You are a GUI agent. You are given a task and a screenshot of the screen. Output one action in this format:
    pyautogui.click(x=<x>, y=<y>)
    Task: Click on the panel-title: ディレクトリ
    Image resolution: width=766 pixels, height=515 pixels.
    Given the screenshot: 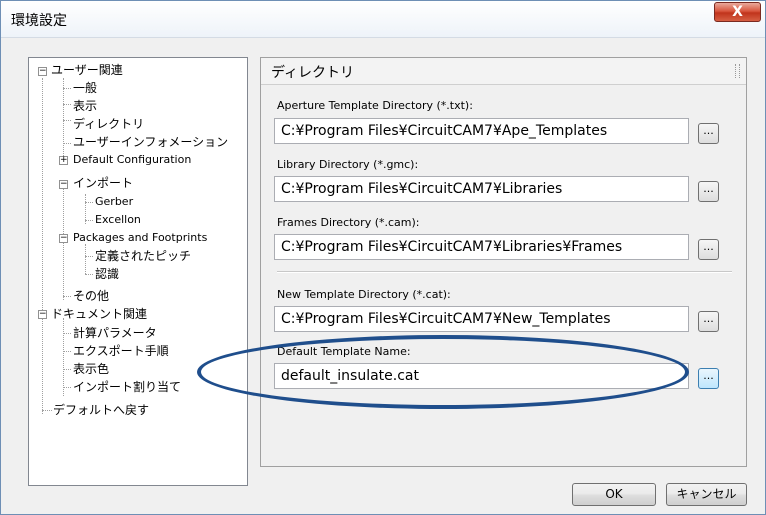 What is the action you would take?
    pyautogui.click(x=313, y=73)
    